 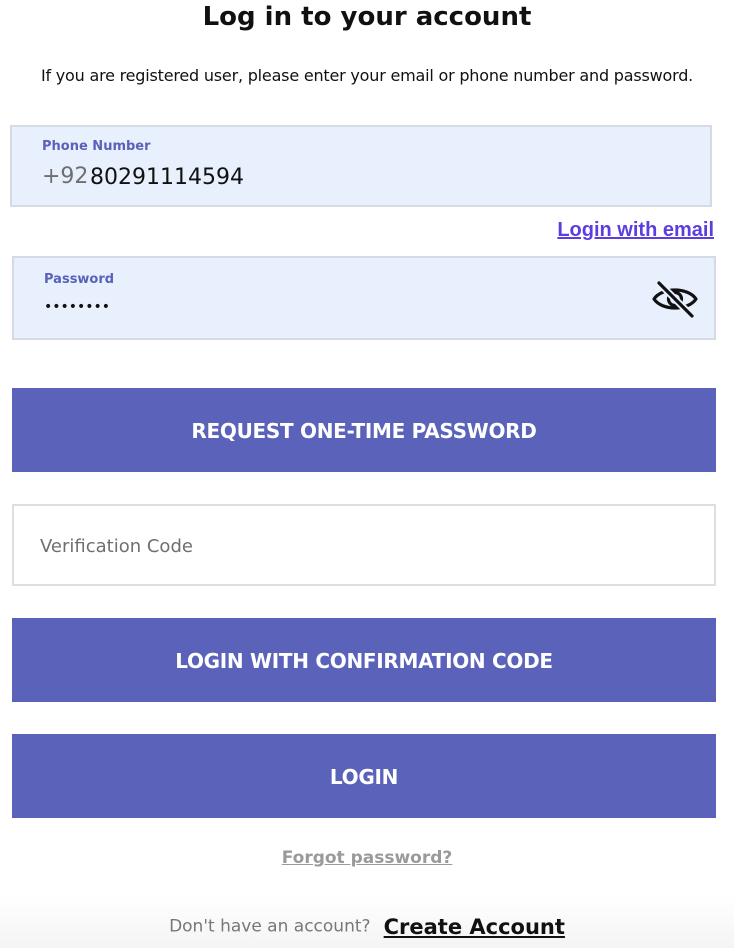 I want to click on signup-prompt: Don't have an account?, so click(x=270, y=926).